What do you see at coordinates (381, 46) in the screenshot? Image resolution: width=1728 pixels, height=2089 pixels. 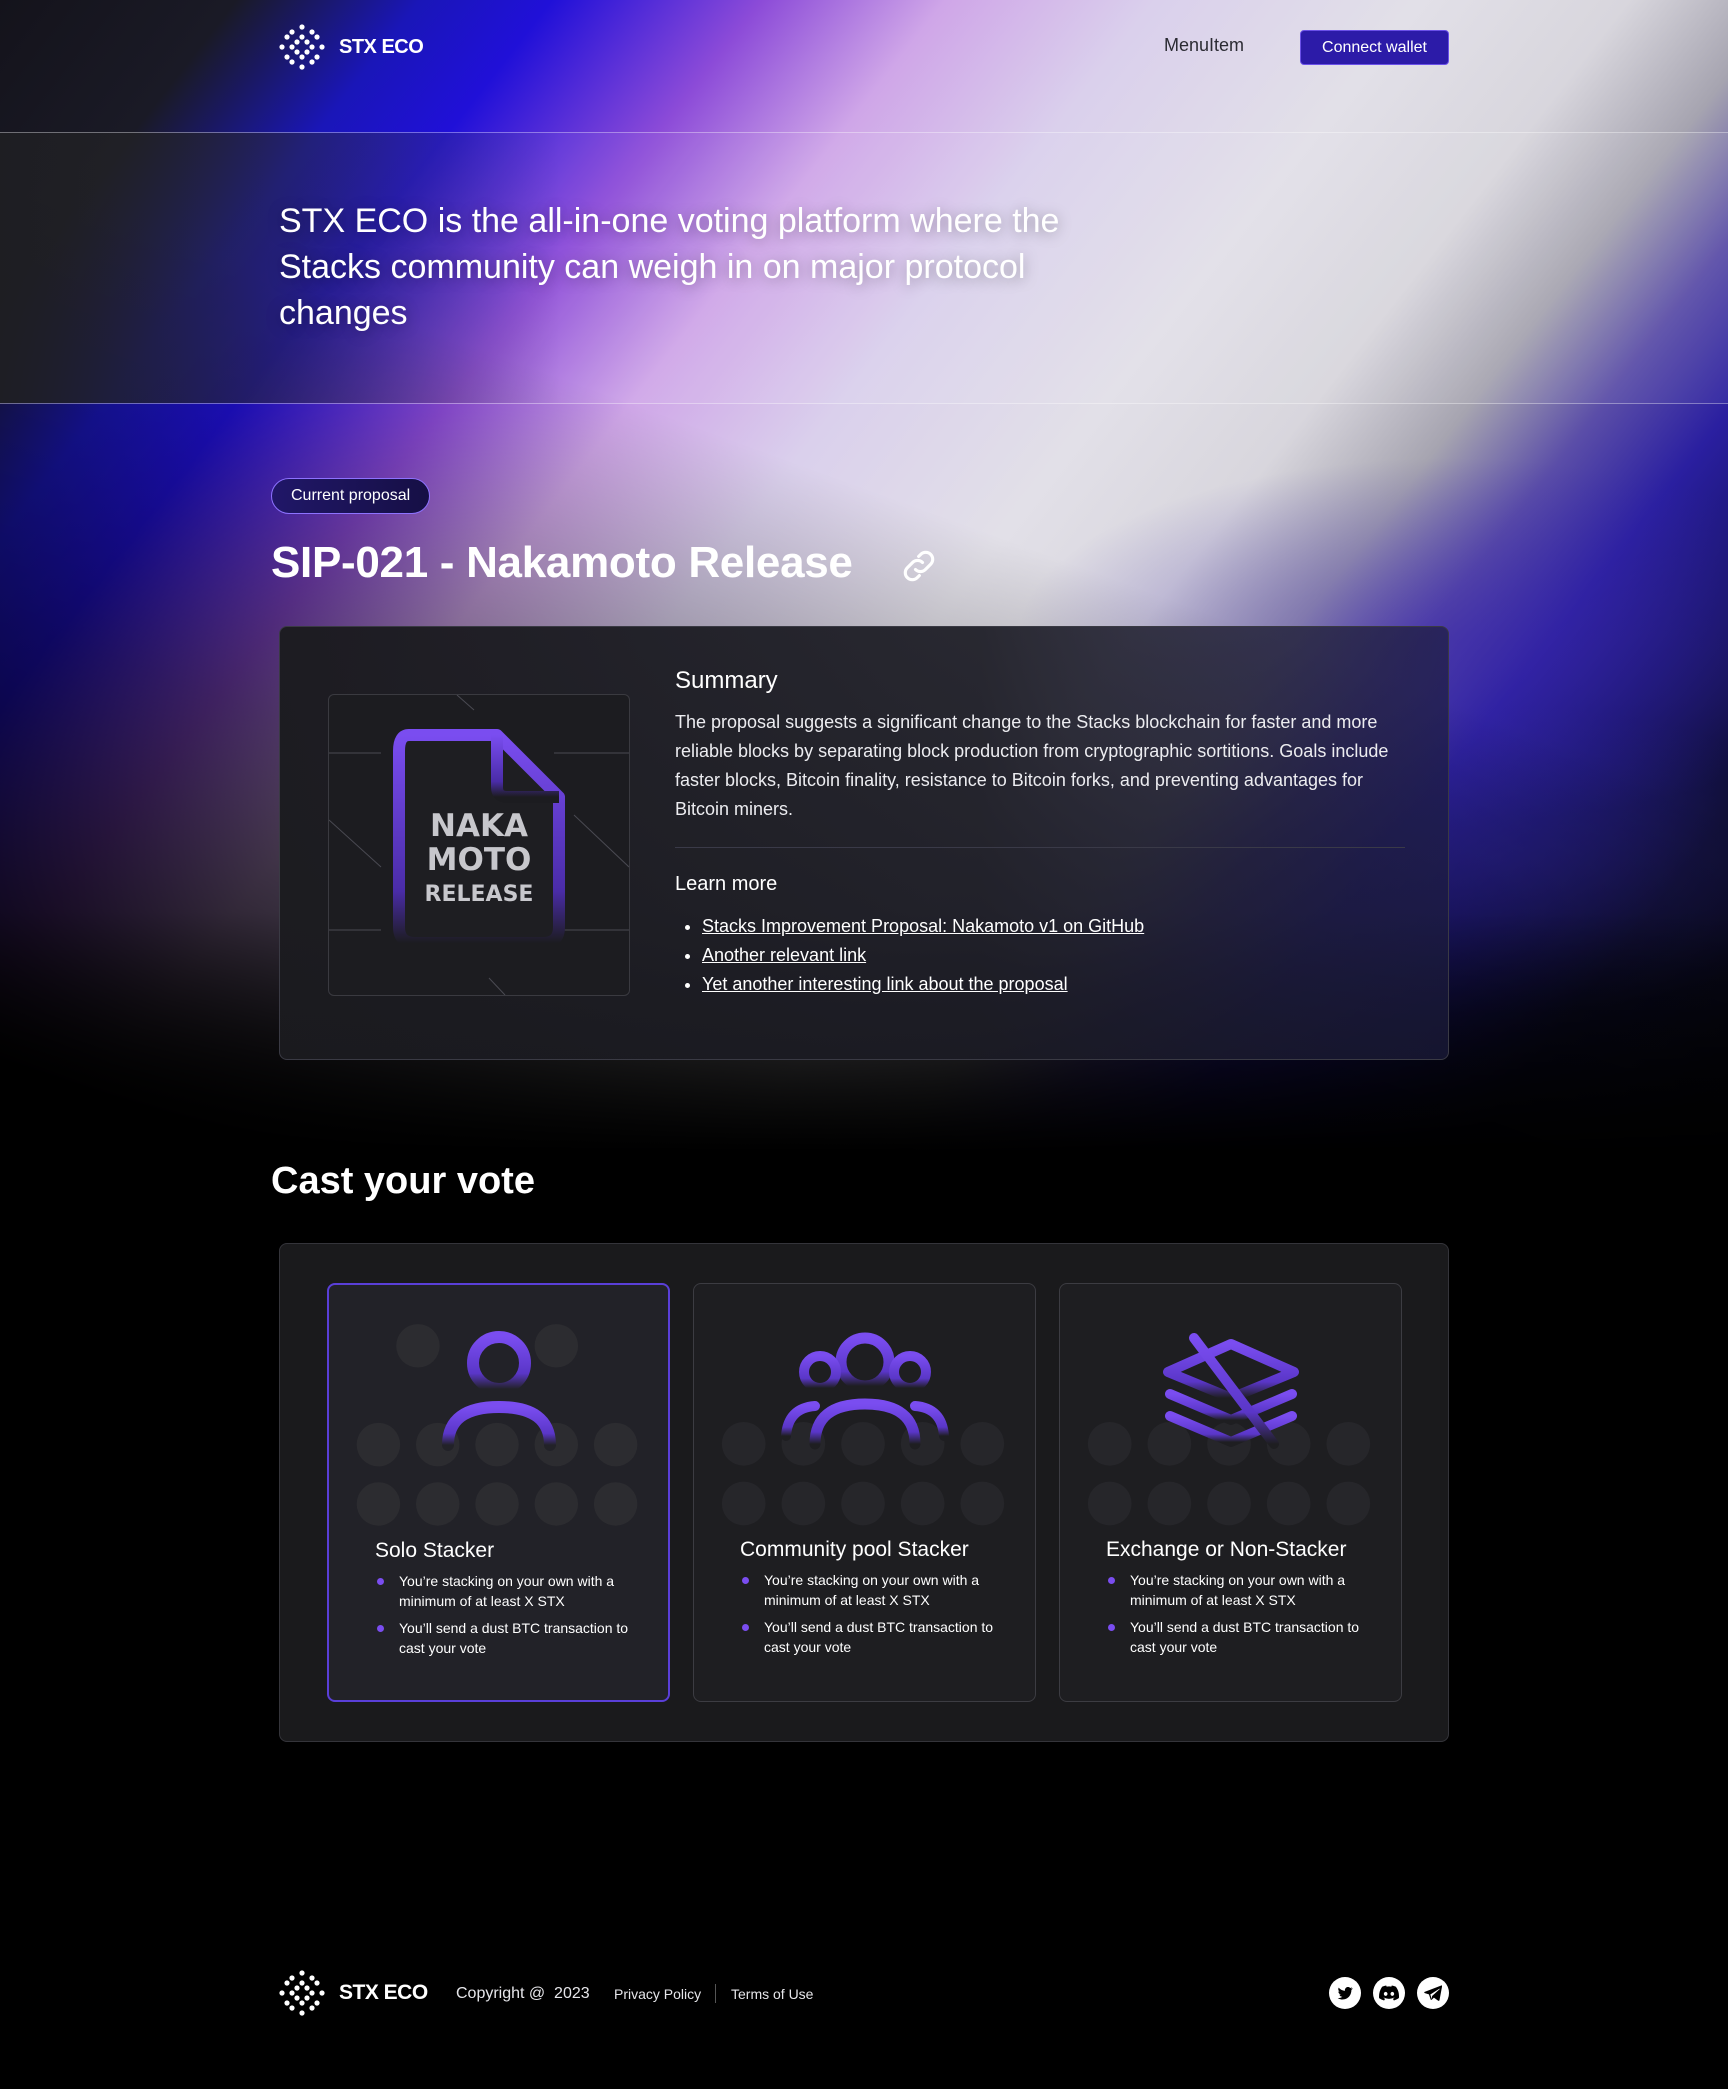 I see `brand-name: STX ECO` at bounding box center [381, 46].